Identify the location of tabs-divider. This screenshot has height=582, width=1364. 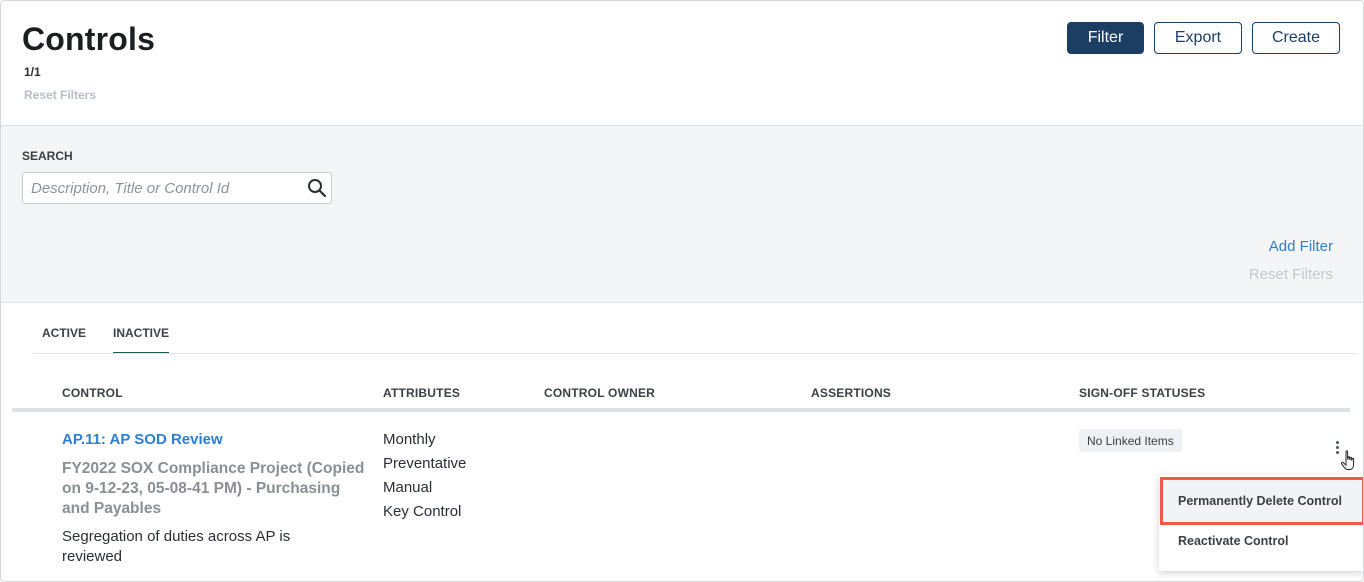
(695, 353).